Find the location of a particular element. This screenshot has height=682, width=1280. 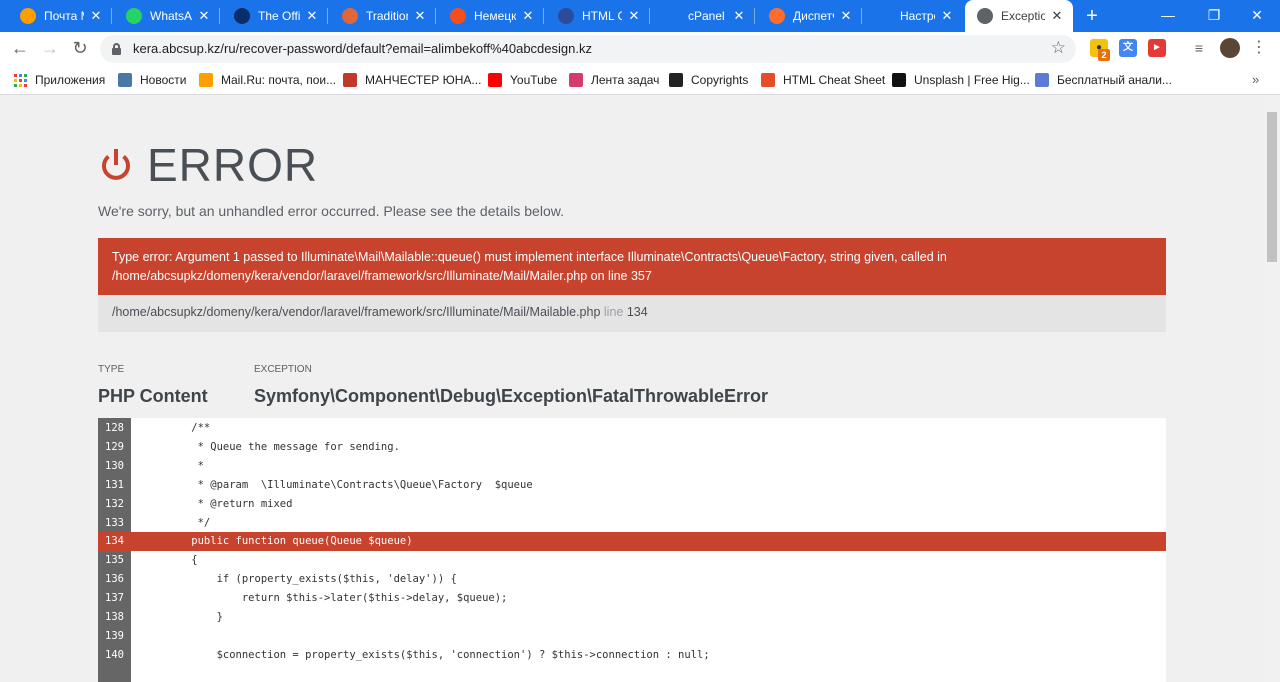

trello-icon is located at coordinates (676, 80).